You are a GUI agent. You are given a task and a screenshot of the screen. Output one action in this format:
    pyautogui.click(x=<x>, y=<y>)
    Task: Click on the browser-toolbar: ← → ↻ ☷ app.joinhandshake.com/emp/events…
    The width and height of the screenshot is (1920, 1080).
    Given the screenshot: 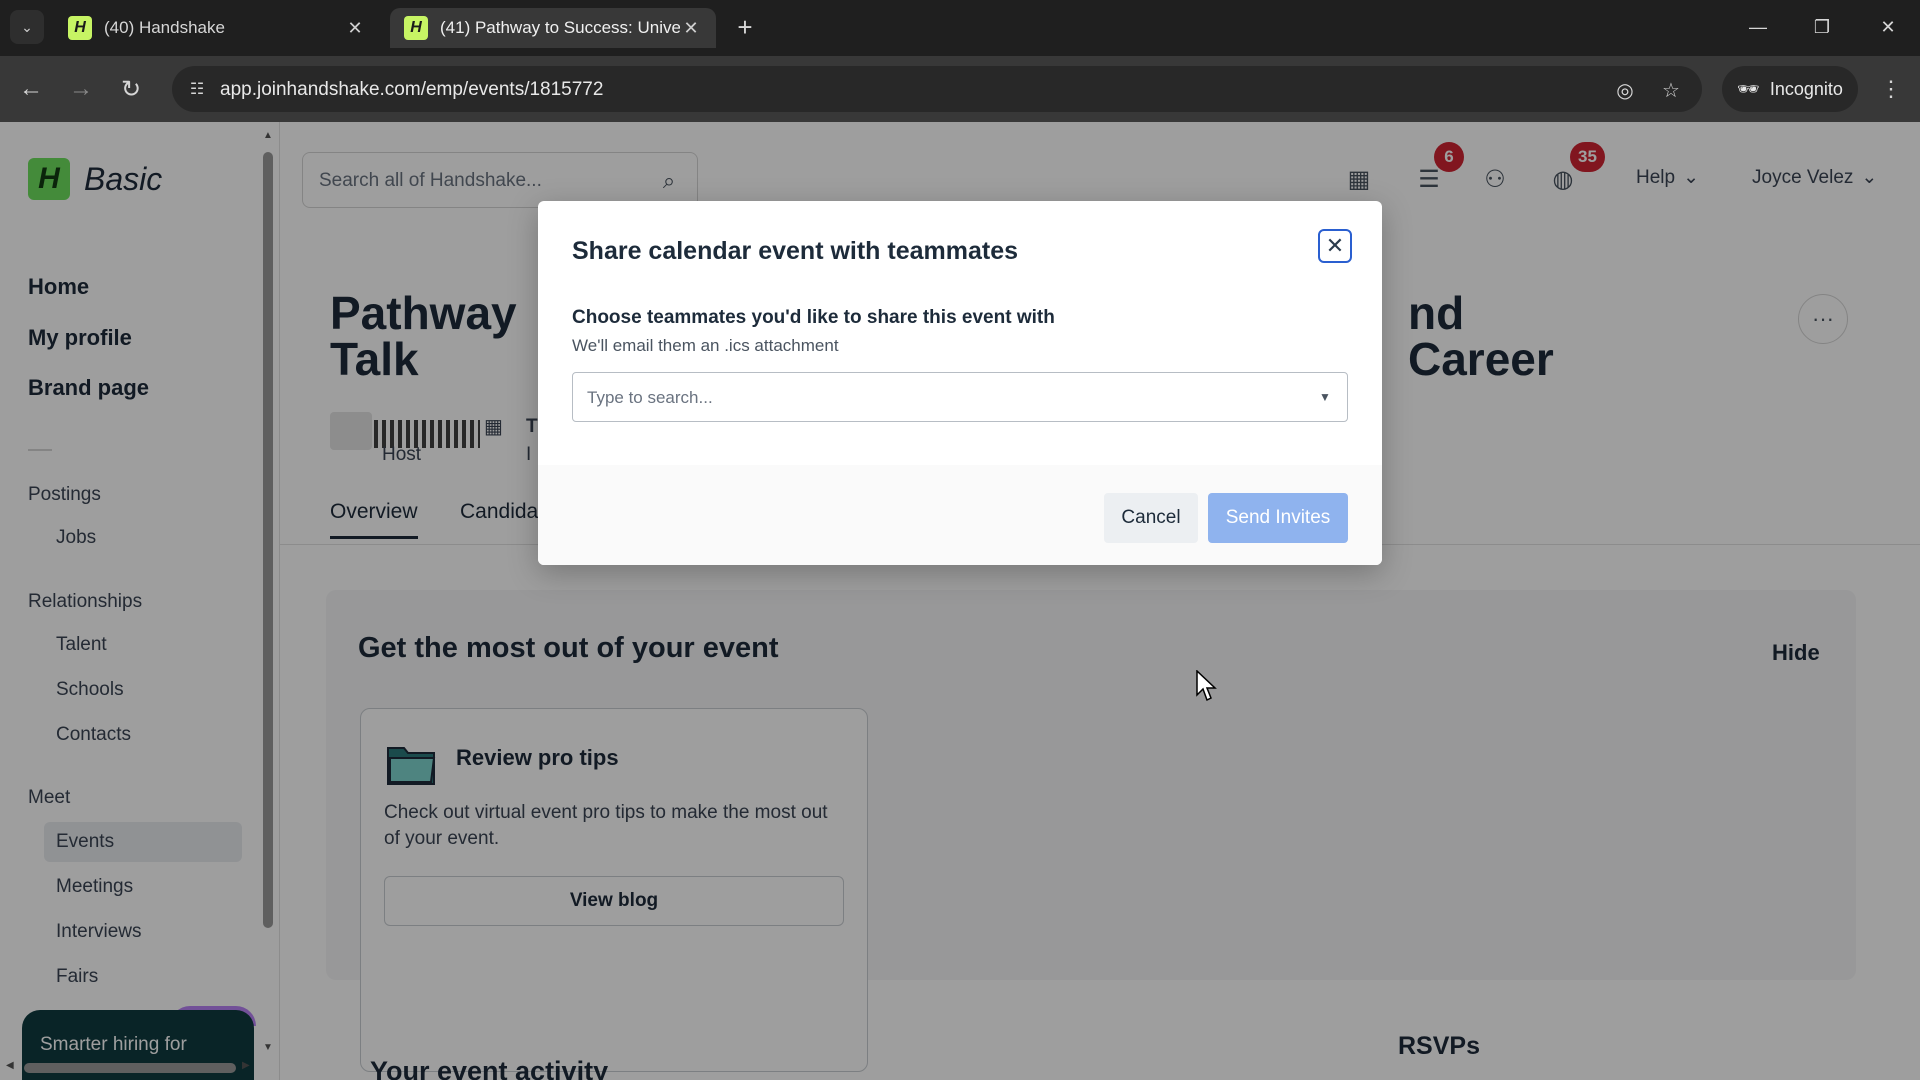 What is the action you would take?
    pyautogui.click(x=960, y=89)
    